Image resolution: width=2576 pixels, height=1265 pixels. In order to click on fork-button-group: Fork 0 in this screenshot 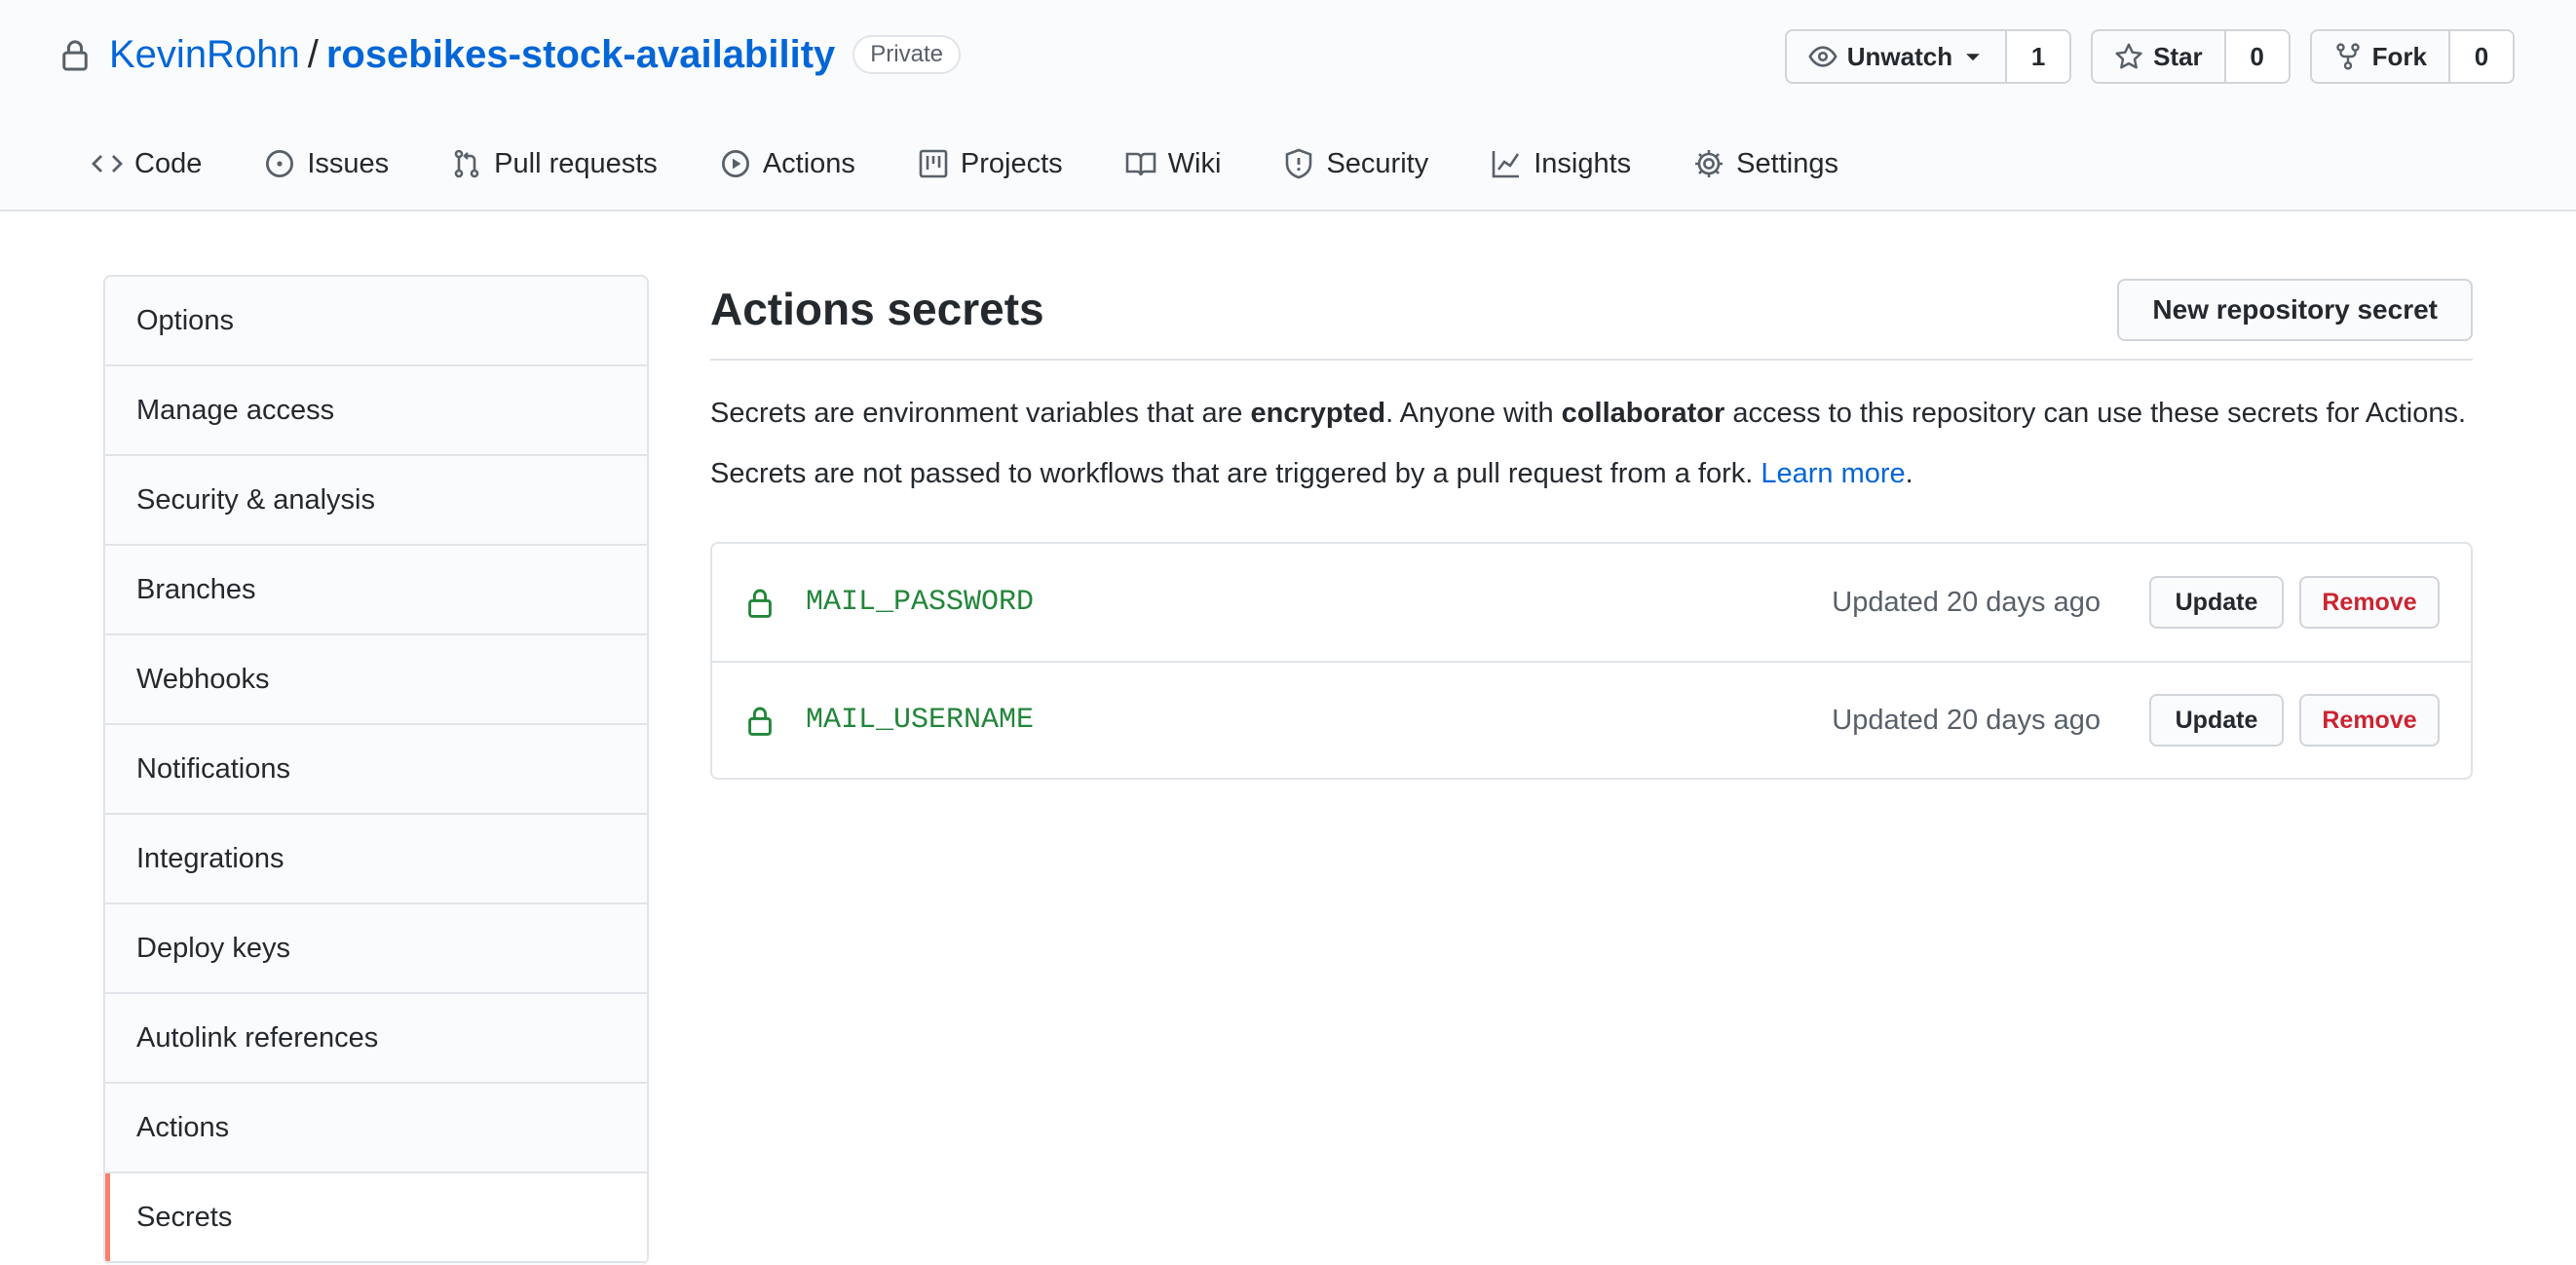, I will do `click(2412, 56)`.